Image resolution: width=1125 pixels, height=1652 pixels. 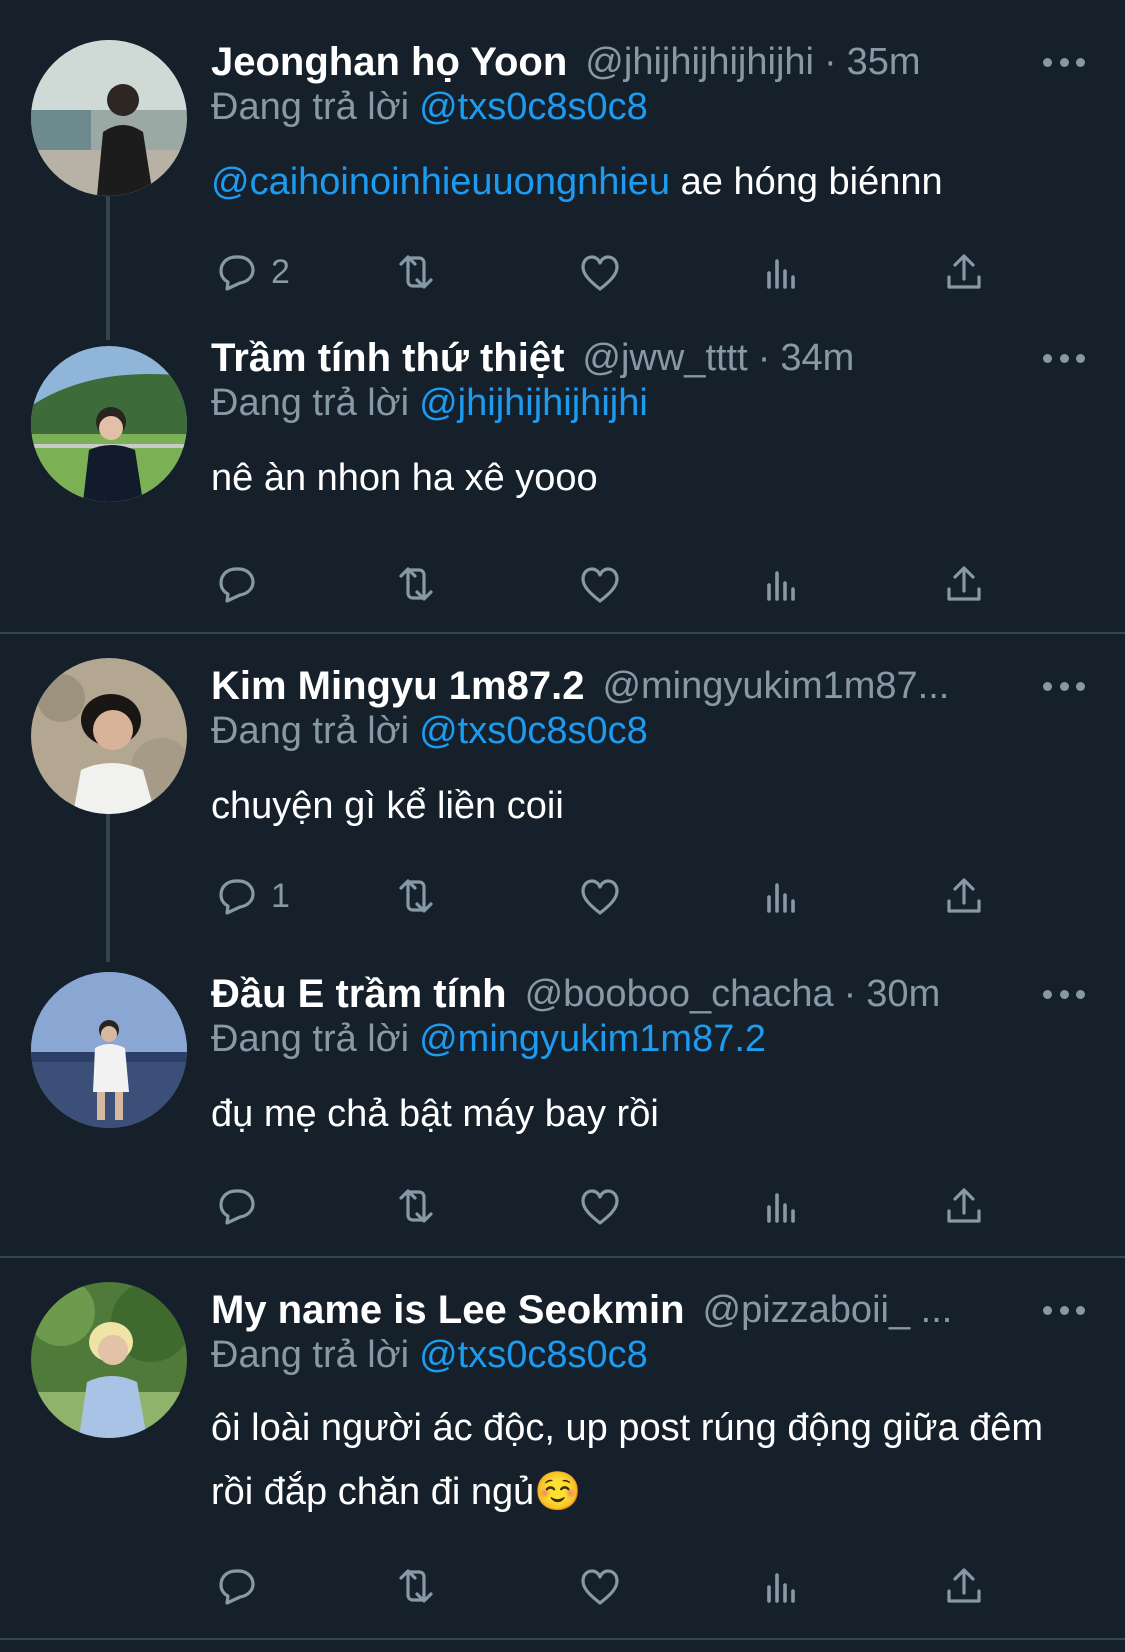 I want to click on text-mention: @caihoinoinhieuuongnhieu, so click(x=440, y=182).